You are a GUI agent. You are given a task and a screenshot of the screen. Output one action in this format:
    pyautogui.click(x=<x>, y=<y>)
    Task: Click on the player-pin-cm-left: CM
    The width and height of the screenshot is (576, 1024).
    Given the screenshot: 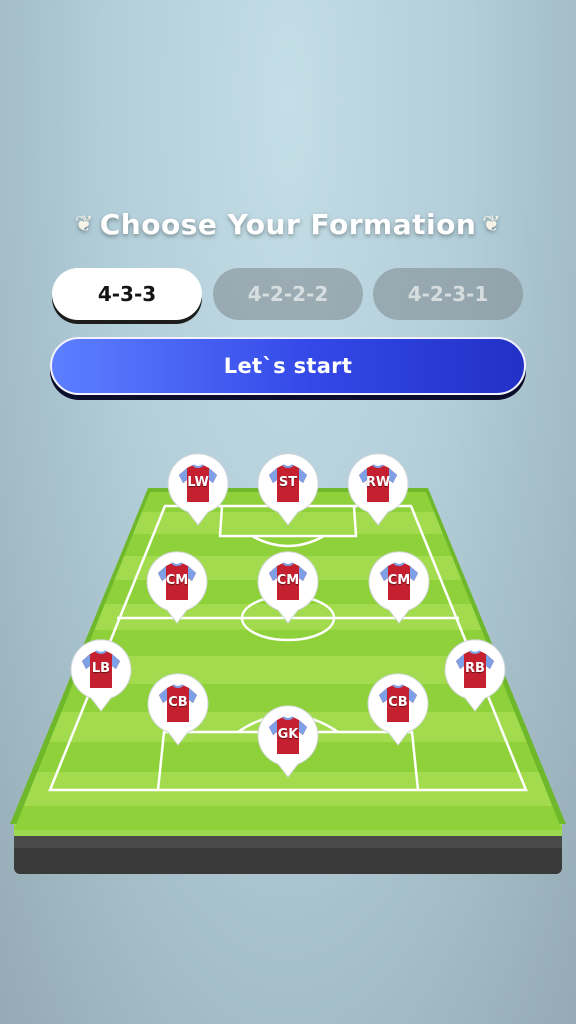 What is the action you would take?
    pyautogui.click(x=177, y=588)
    